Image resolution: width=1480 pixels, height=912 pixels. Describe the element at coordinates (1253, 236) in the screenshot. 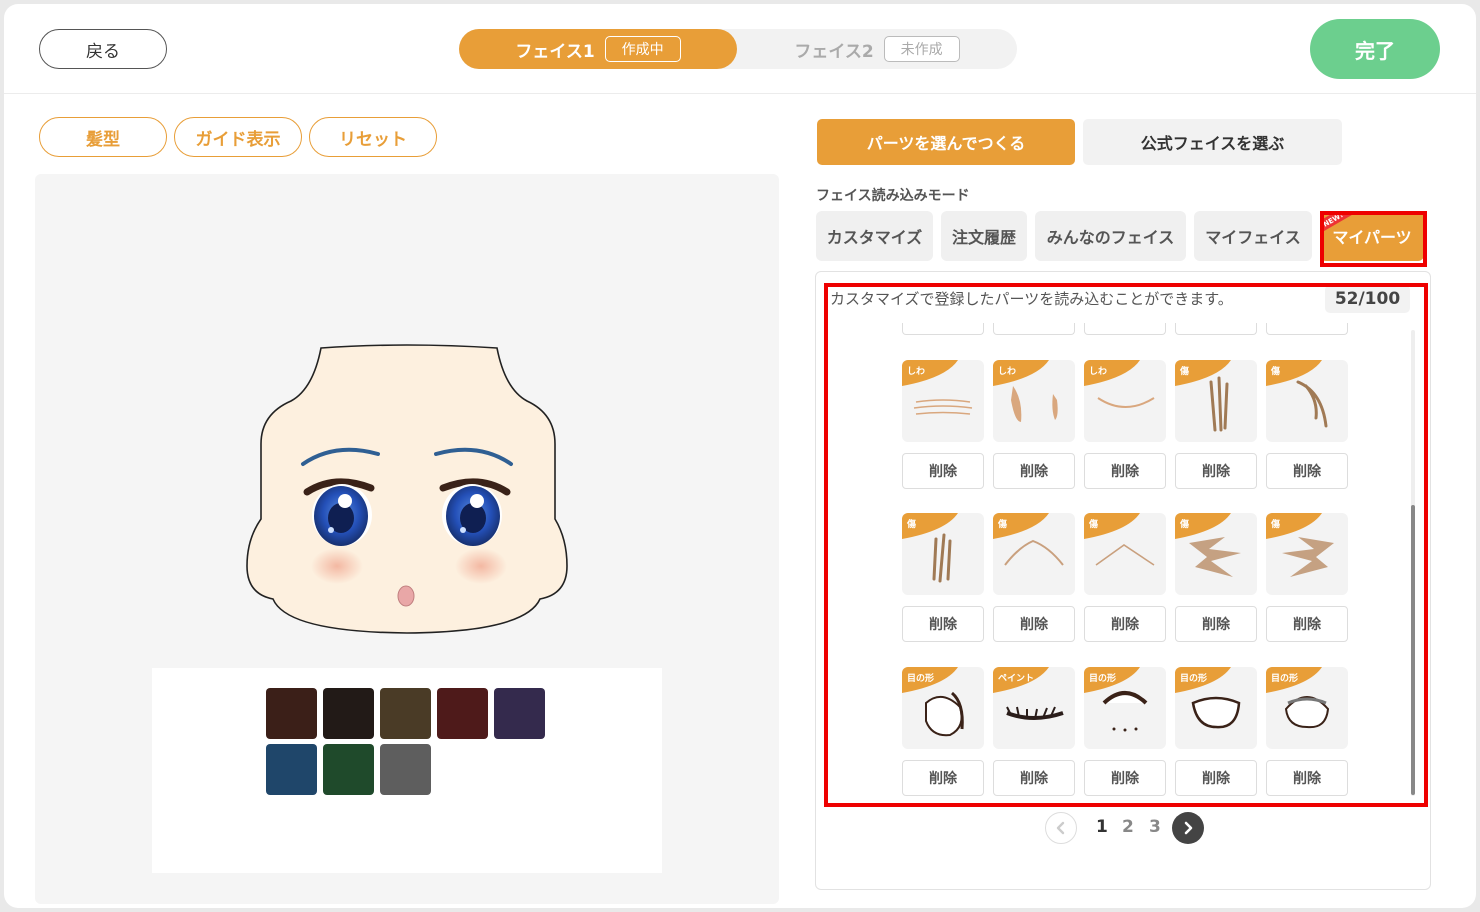

I see `tab-my-faces: マイフェイス` at that location.